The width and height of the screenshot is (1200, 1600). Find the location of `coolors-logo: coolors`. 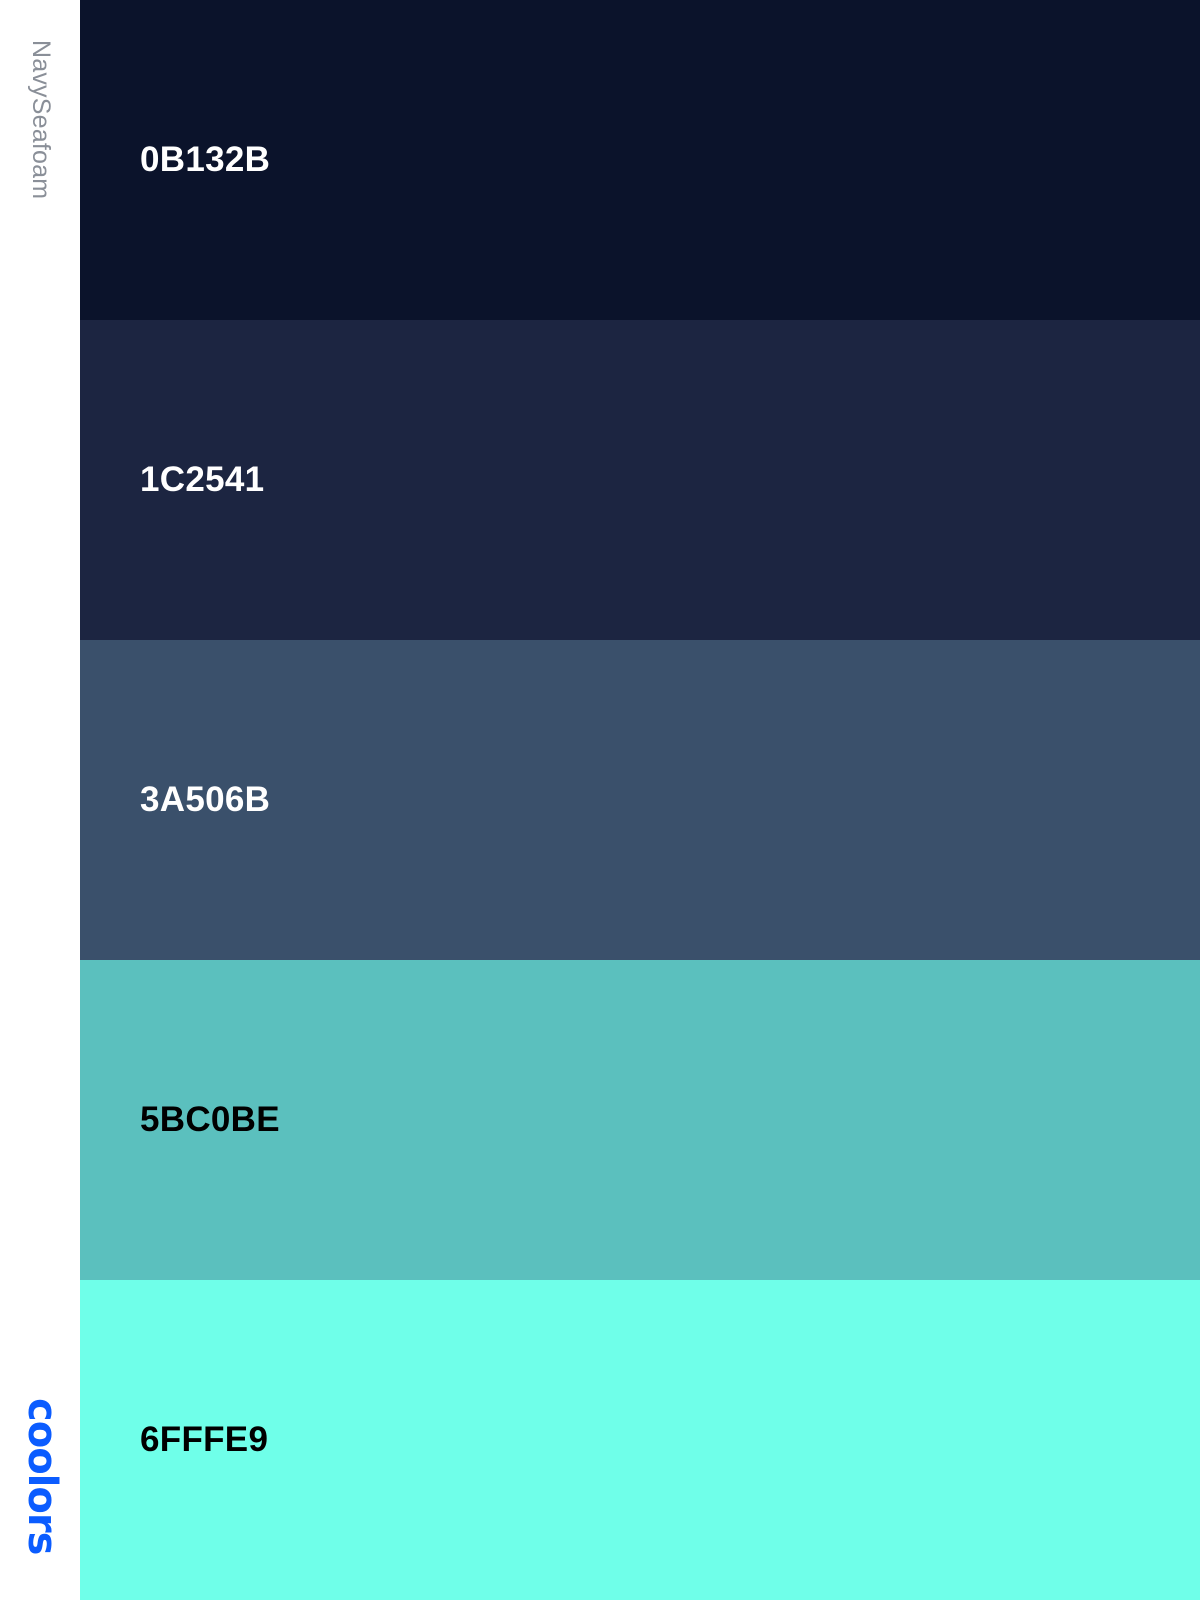

coolors-logo: coolors is located at coordinates (42, 1476).